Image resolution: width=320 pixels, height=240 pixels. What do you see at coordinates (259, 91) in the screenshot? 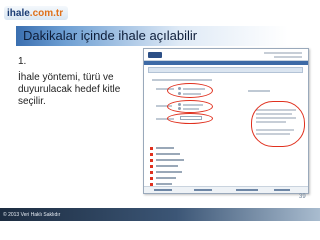
I see `side-info-label` at bounding box center [259, 91].